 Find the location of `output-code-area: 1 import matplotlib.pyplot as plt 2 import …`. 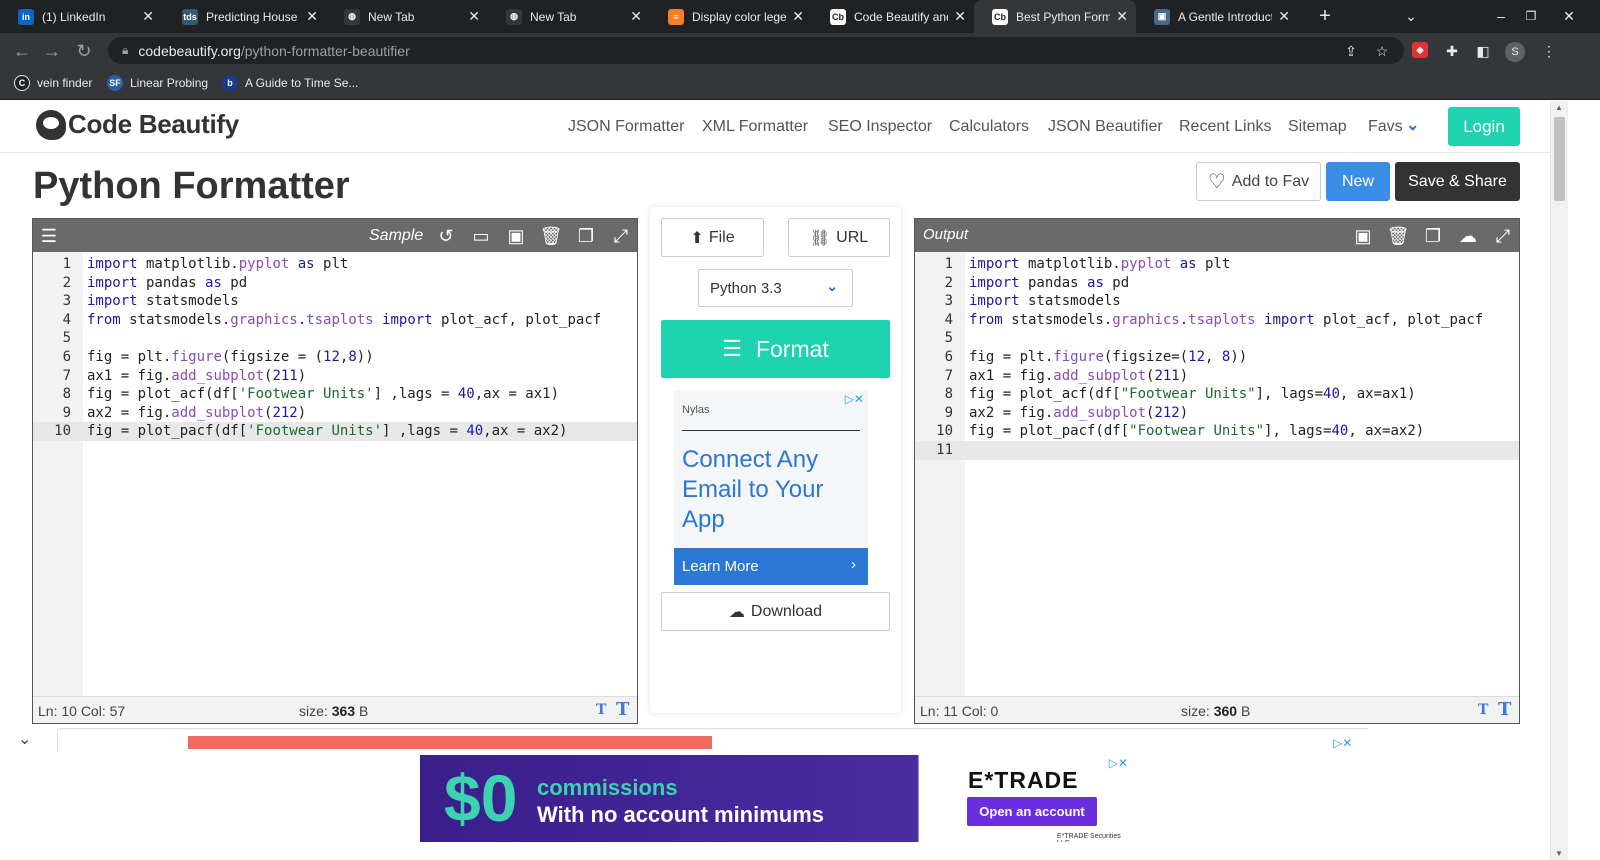

output-code-area: 1 import matplotlib.pyplot as plt 2 import … is located at coordinates (1217, 357).